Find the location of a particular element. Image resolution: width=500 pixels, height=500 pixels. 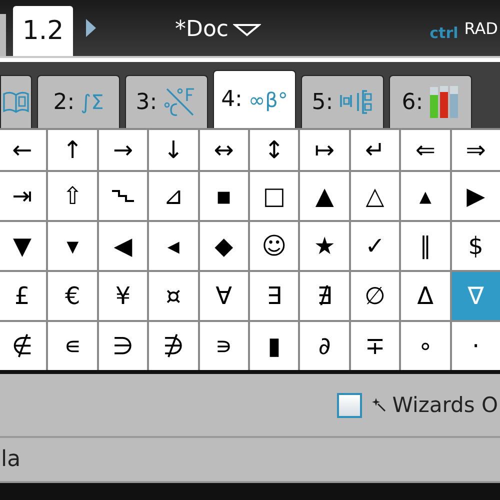

symbol-cell: ▲ is located at coordinates (324, 196).